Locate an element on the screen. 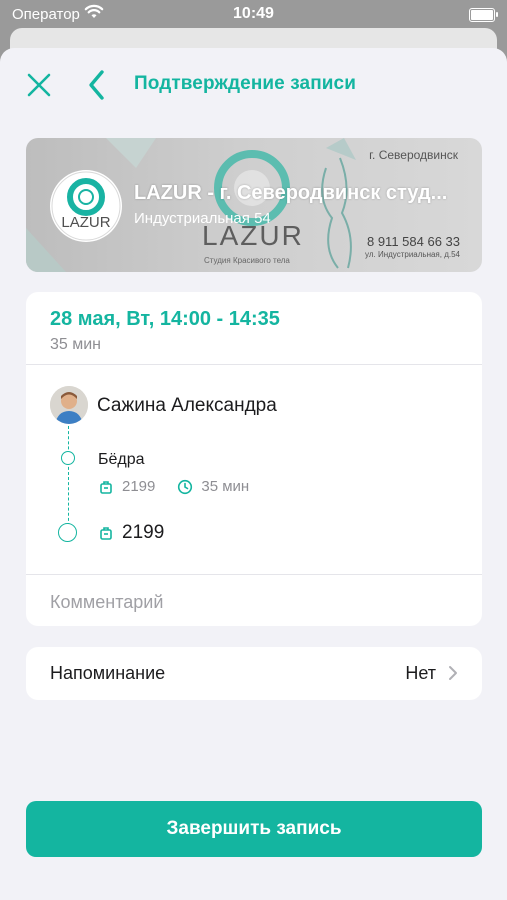  battery-icon is located at coordinates (483, 15).